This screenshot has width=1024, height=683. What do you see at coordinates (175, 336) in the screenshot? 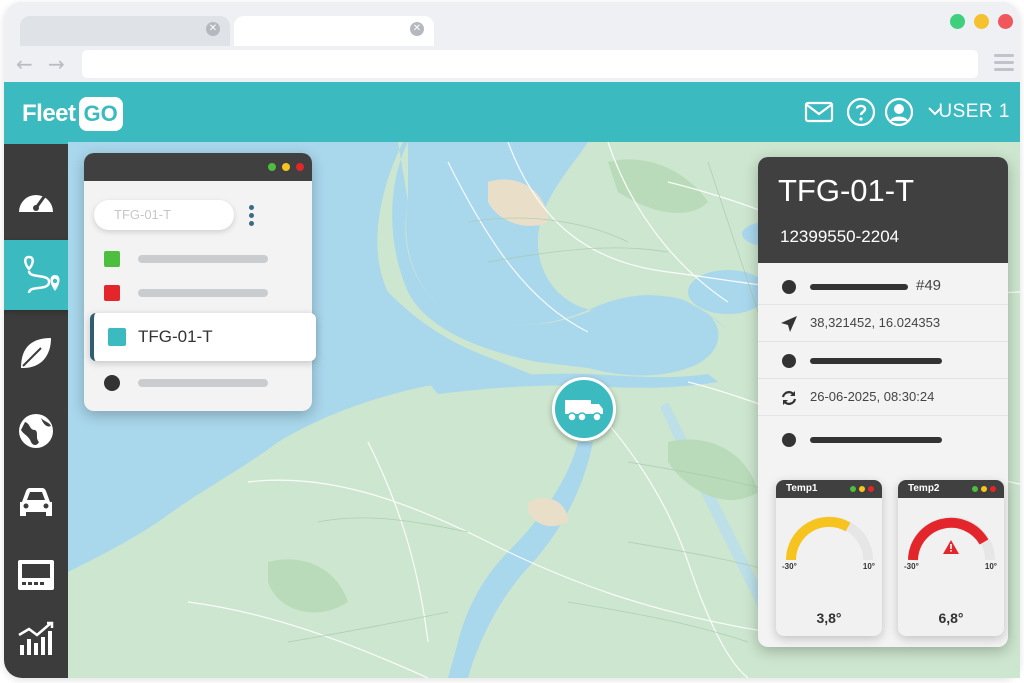
I see `selected-vehicle-label: TFG-01-T` at bounding box center [175, 336].